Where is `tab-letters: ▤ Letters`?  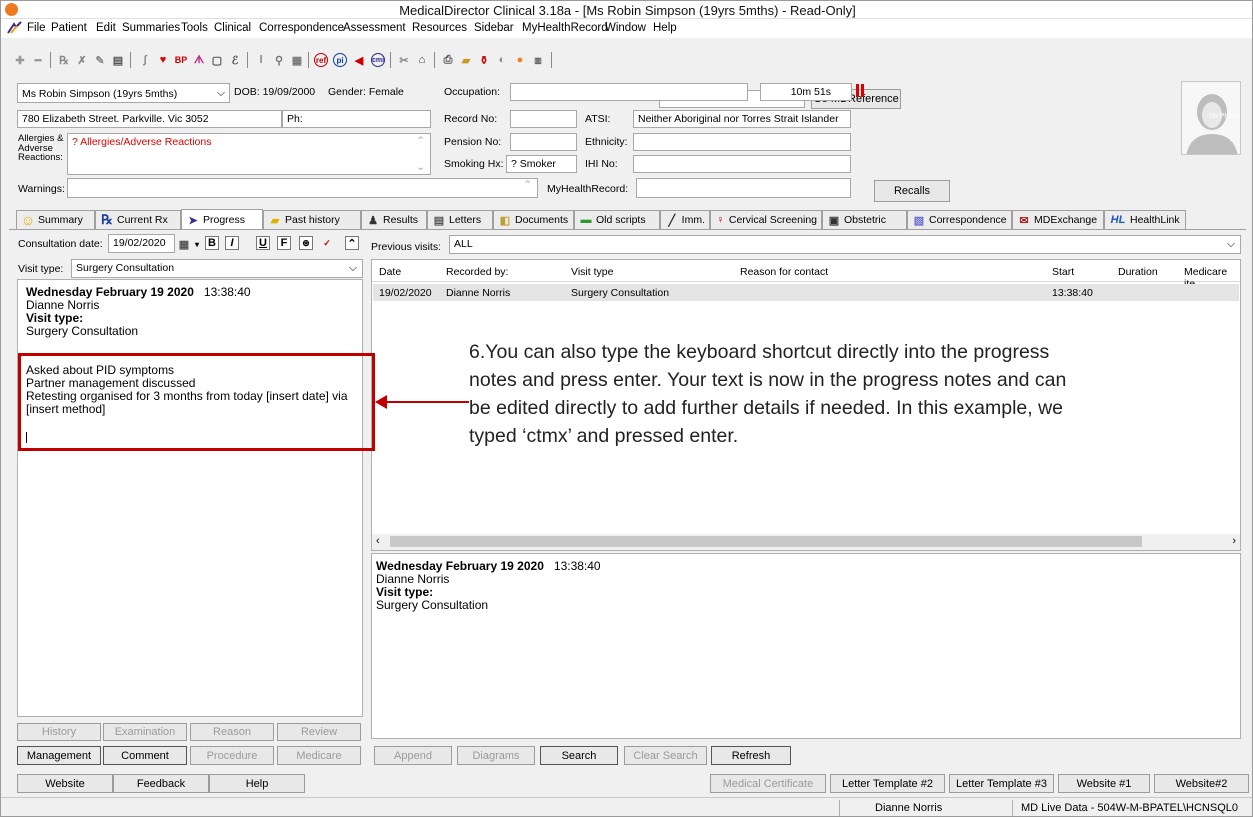 tab-letters: ▤ Letters is located at coordinates (460, 219).